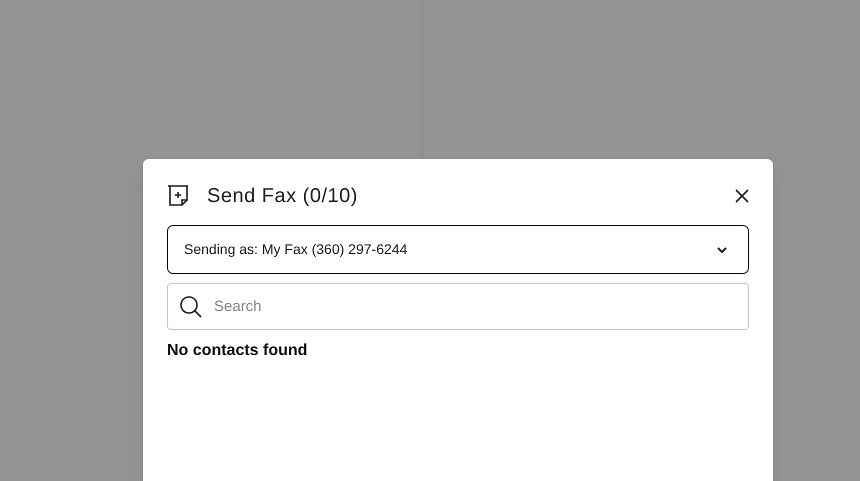 The width and height of the screenshot is (860, 481). I want to click on search-icon, so click(191, 307).